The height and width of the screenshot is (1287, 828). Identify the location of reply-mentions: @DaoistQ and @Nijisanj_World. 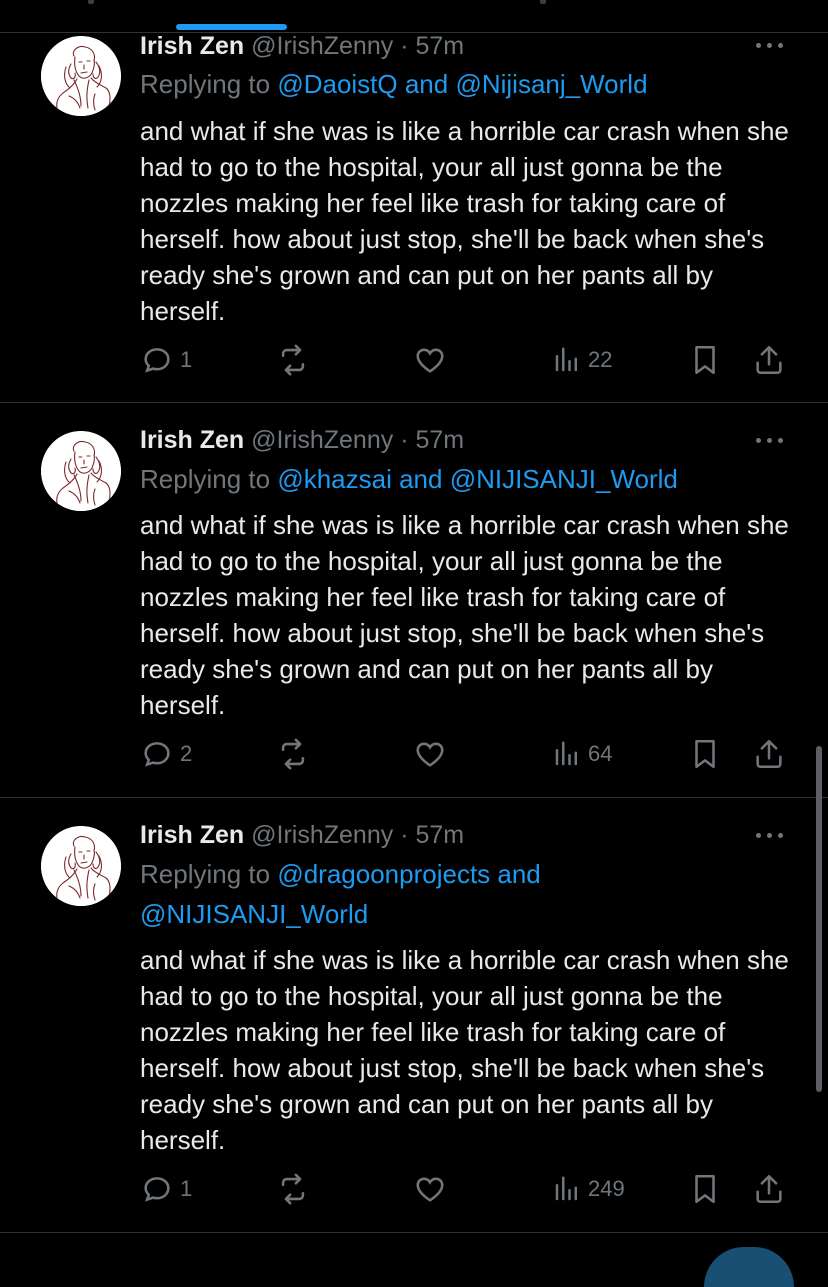
(462, 84).